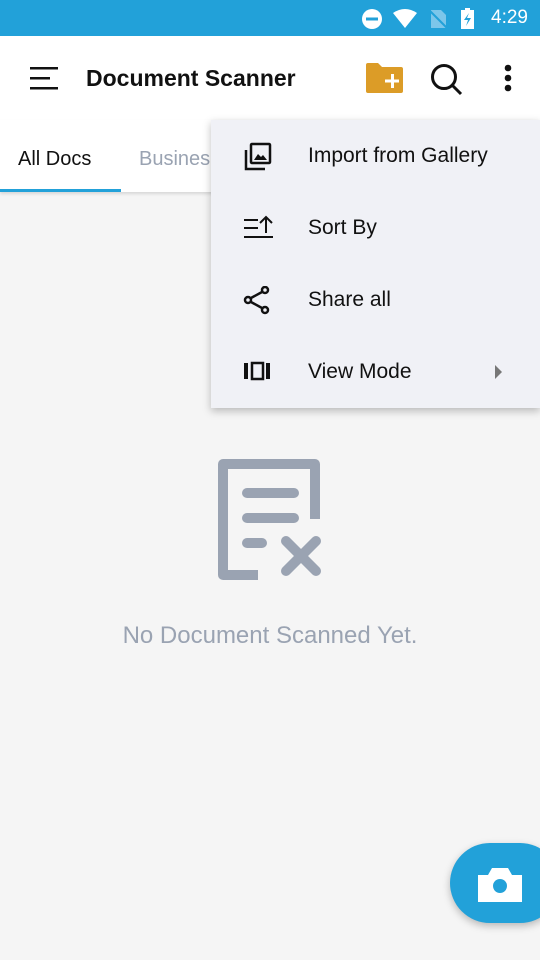 This screenshot has width=540, height=960. What do you see at coordinates (258, 156) in the screenshot?
I see `gallery-icon` at bounding box center [258, 156].